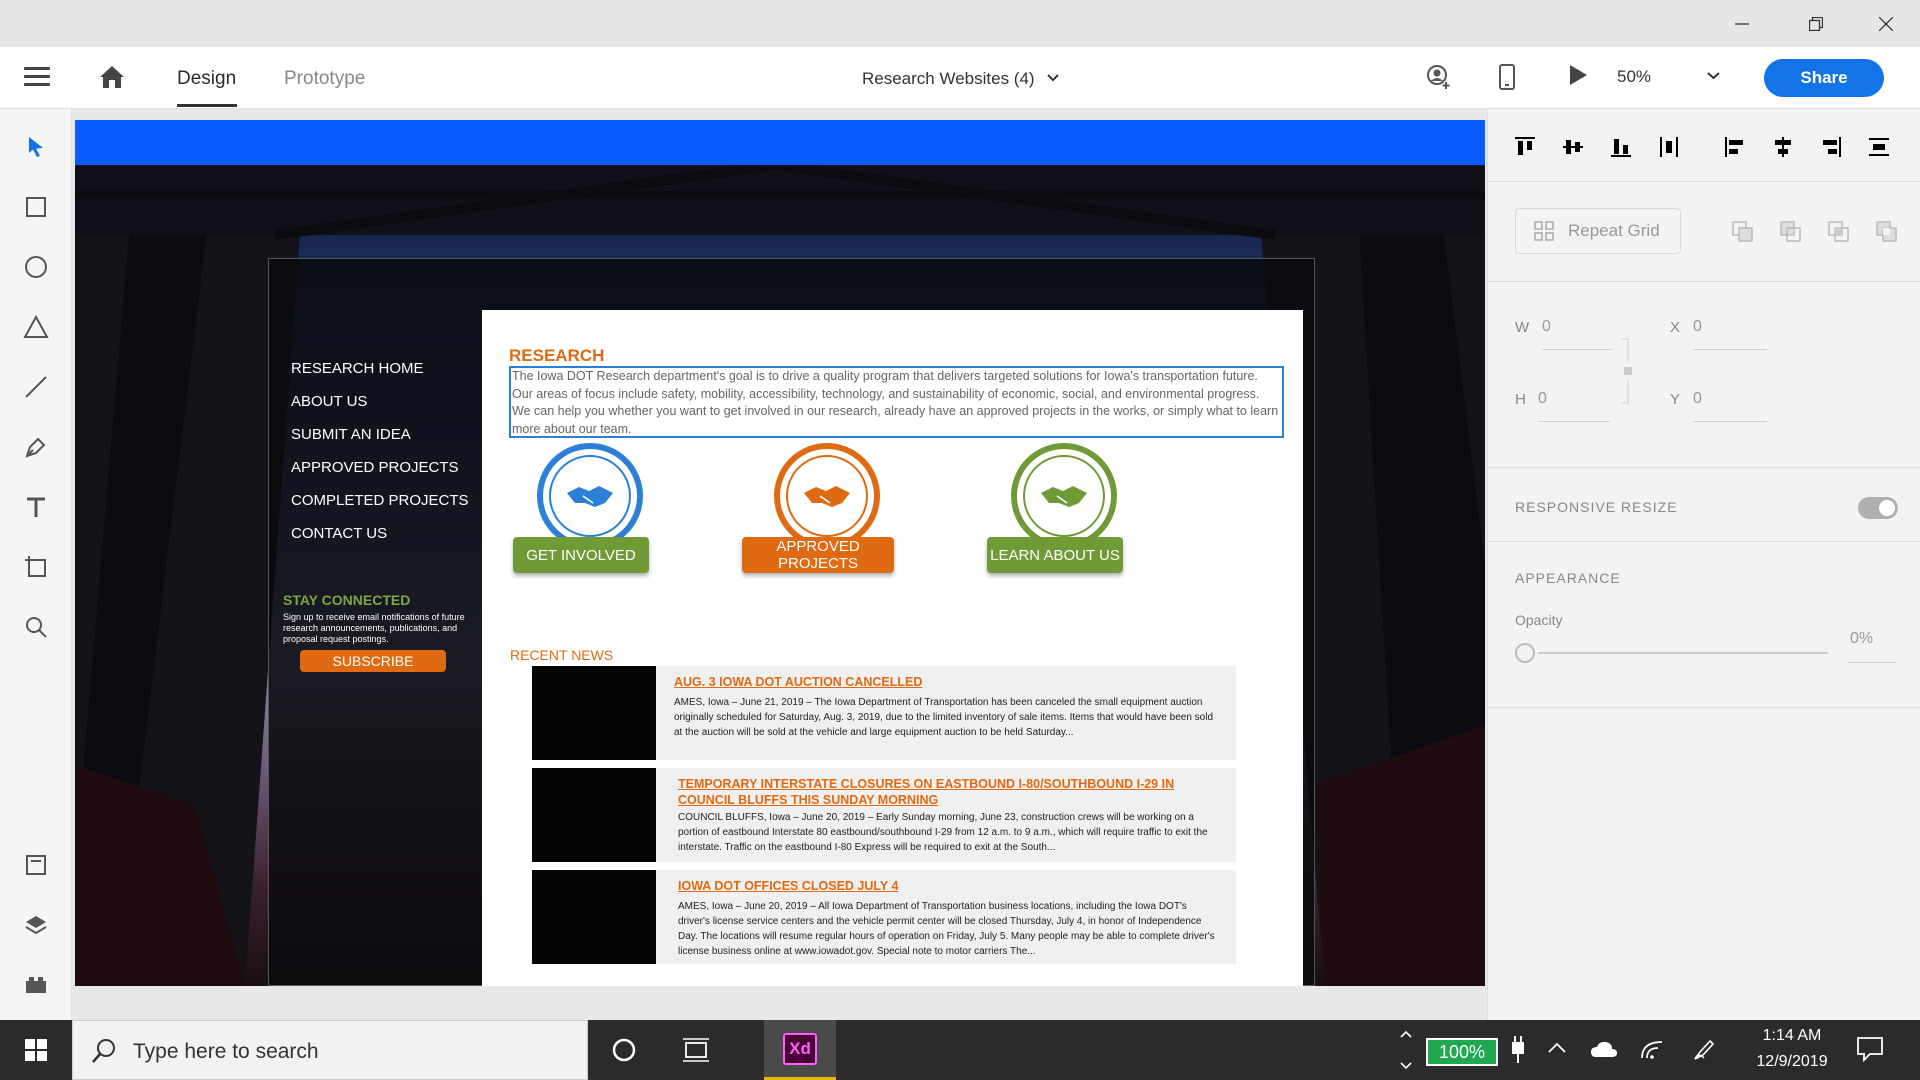 This screenshot has width=1920, height=1080. Describe the element at coordinates (1742, 23) in the screenshot. I see `minimize-button` at that location.